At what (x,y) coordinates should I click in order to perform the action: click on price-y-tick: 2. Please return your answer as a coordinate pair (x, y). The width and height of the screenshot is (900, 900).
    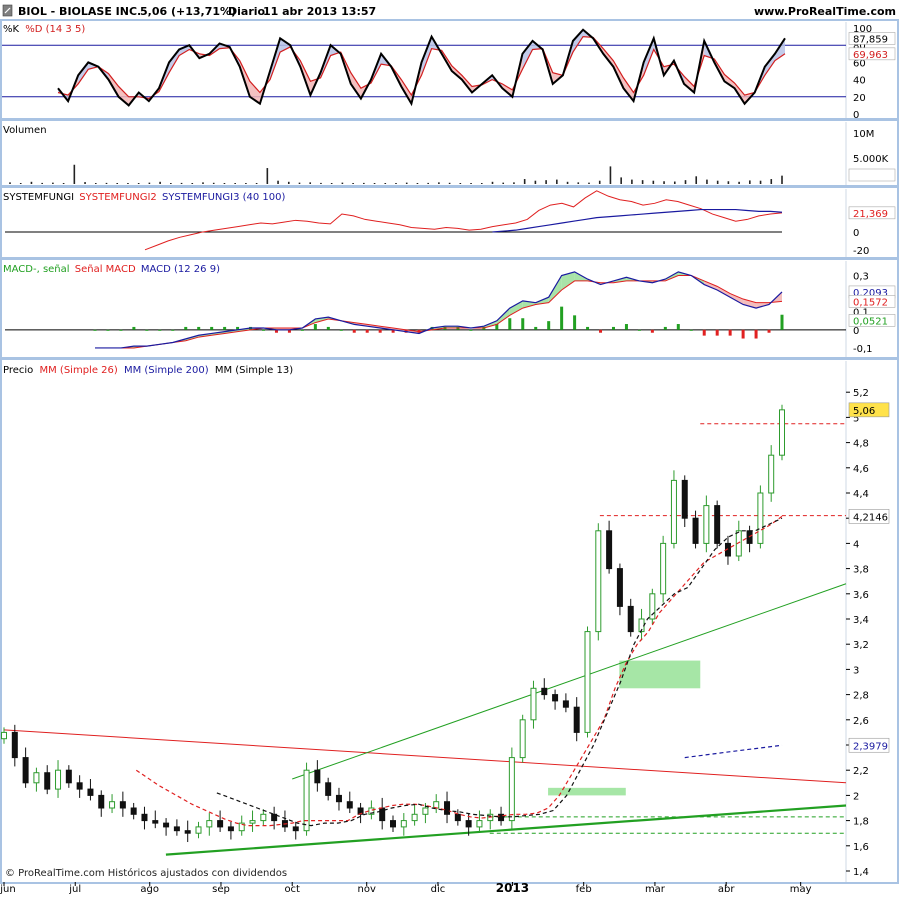
    Looking at the image, I should click on (856, 796).